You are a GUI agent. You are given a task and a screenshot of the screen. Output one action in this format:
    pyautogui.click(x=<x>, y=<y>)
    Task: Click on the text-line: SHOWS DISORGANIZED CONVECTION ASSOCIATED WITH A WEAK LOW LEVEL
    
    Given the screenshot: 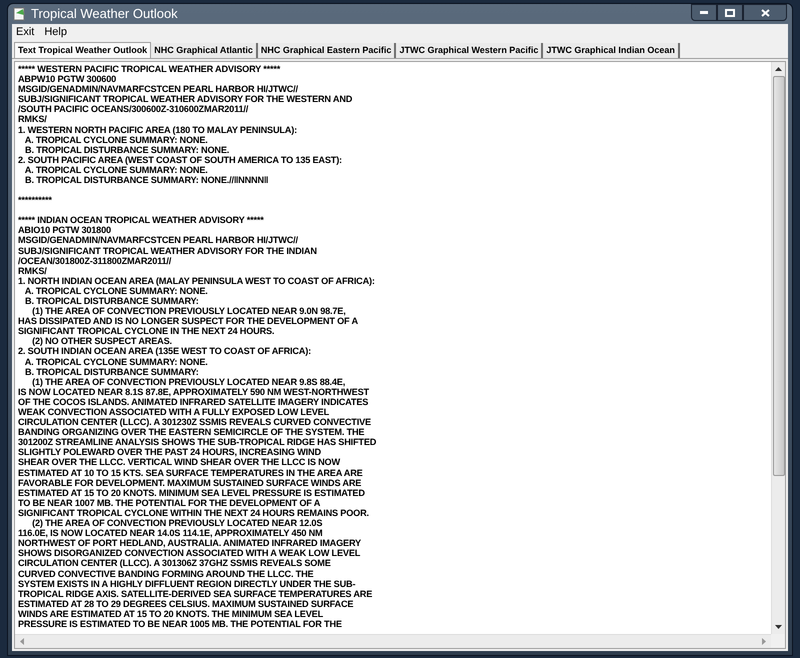 What is the action you would take?
    pyautogui.click(x=189, y=553)
    